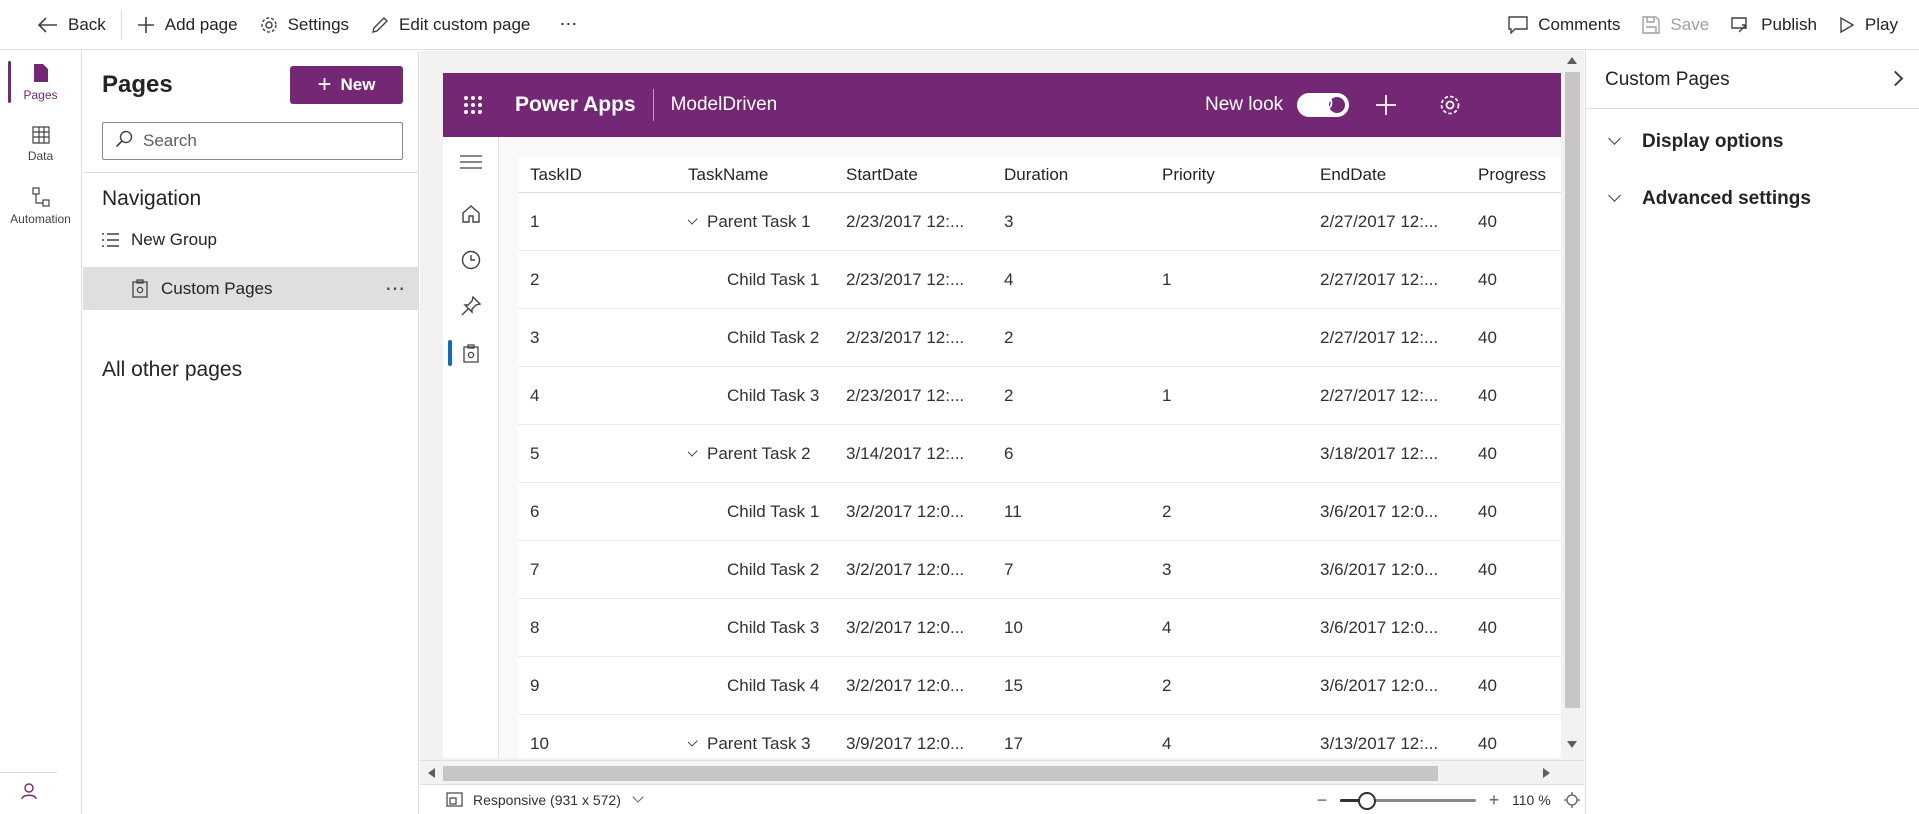 This screenshot has height=814, width=1919. I want to click on back-button: Back, so click(58, 25).